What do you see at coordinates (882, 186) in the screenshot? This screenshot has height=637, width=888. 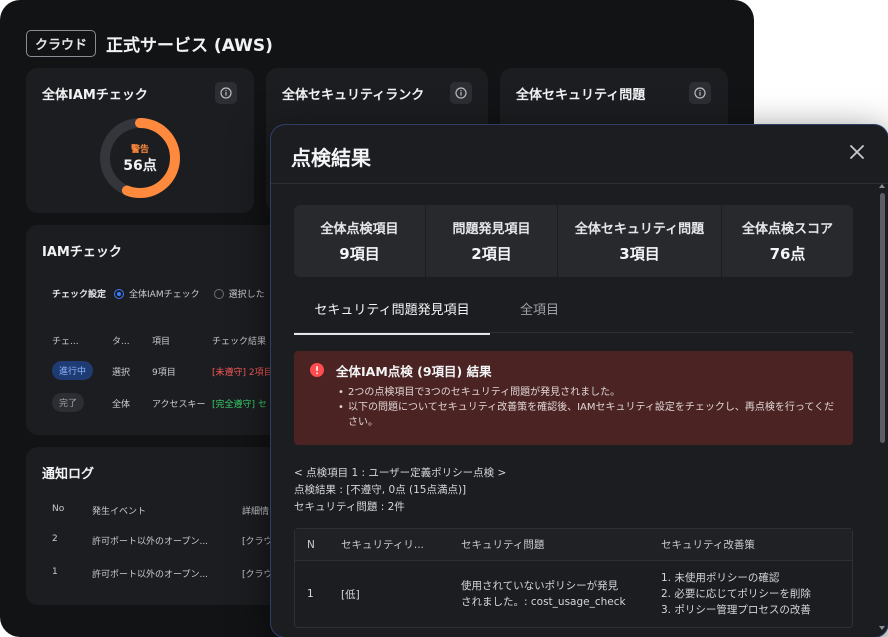 I see `scroll-up-icon` at bounding box center [882, 186].